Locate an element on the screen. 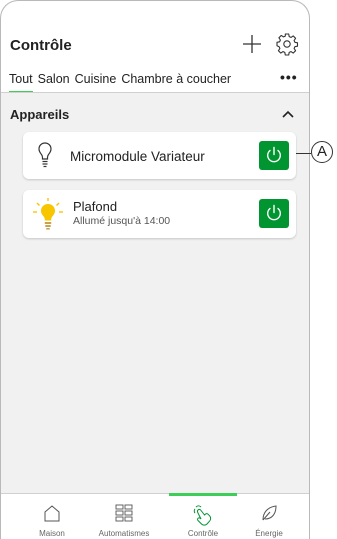 The width and height of the screenshot is (337, 539). more-icon: ••• is located at coordinates (289, 77).